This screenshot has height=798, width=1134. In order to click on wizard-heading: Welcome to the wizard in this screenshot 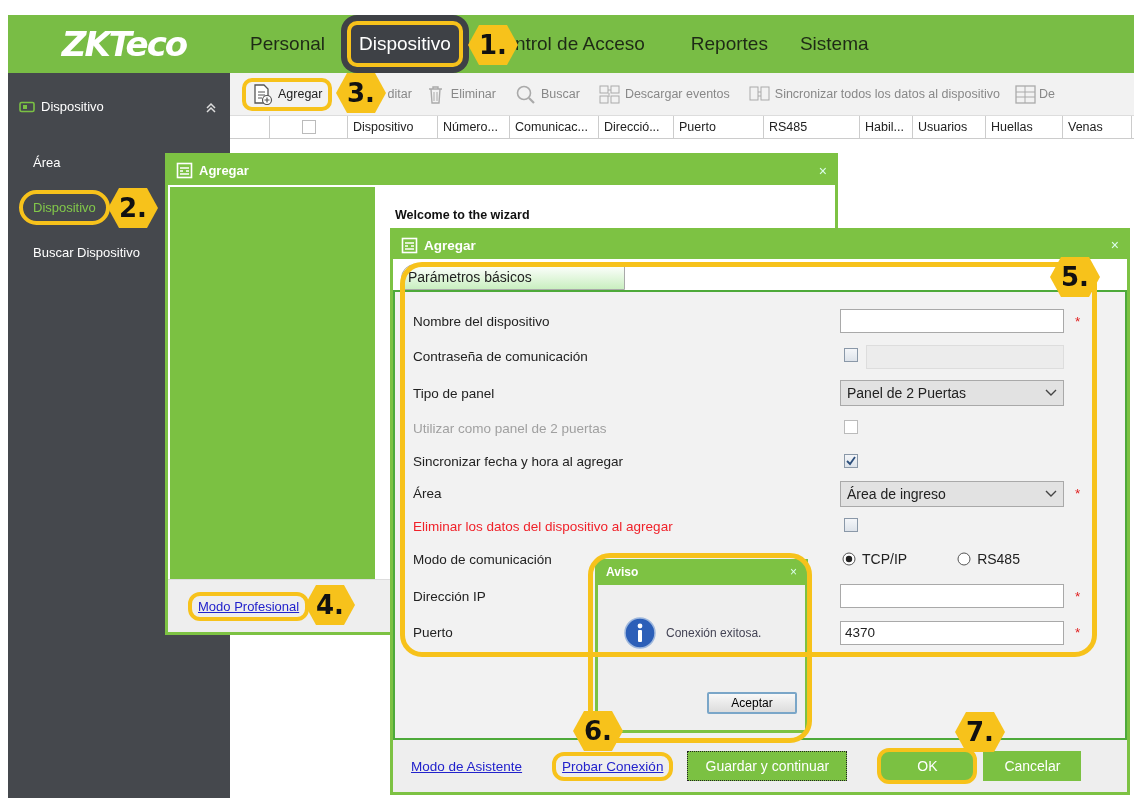, I will do `click(462, 215)`.